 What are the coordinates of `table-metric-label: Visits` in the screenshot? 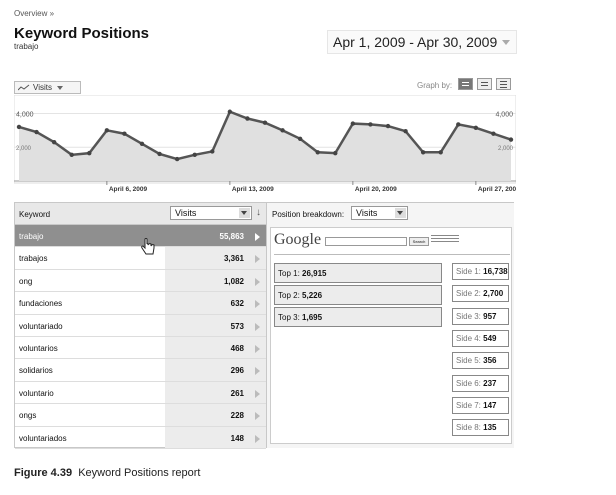 It's located at (186, 213).